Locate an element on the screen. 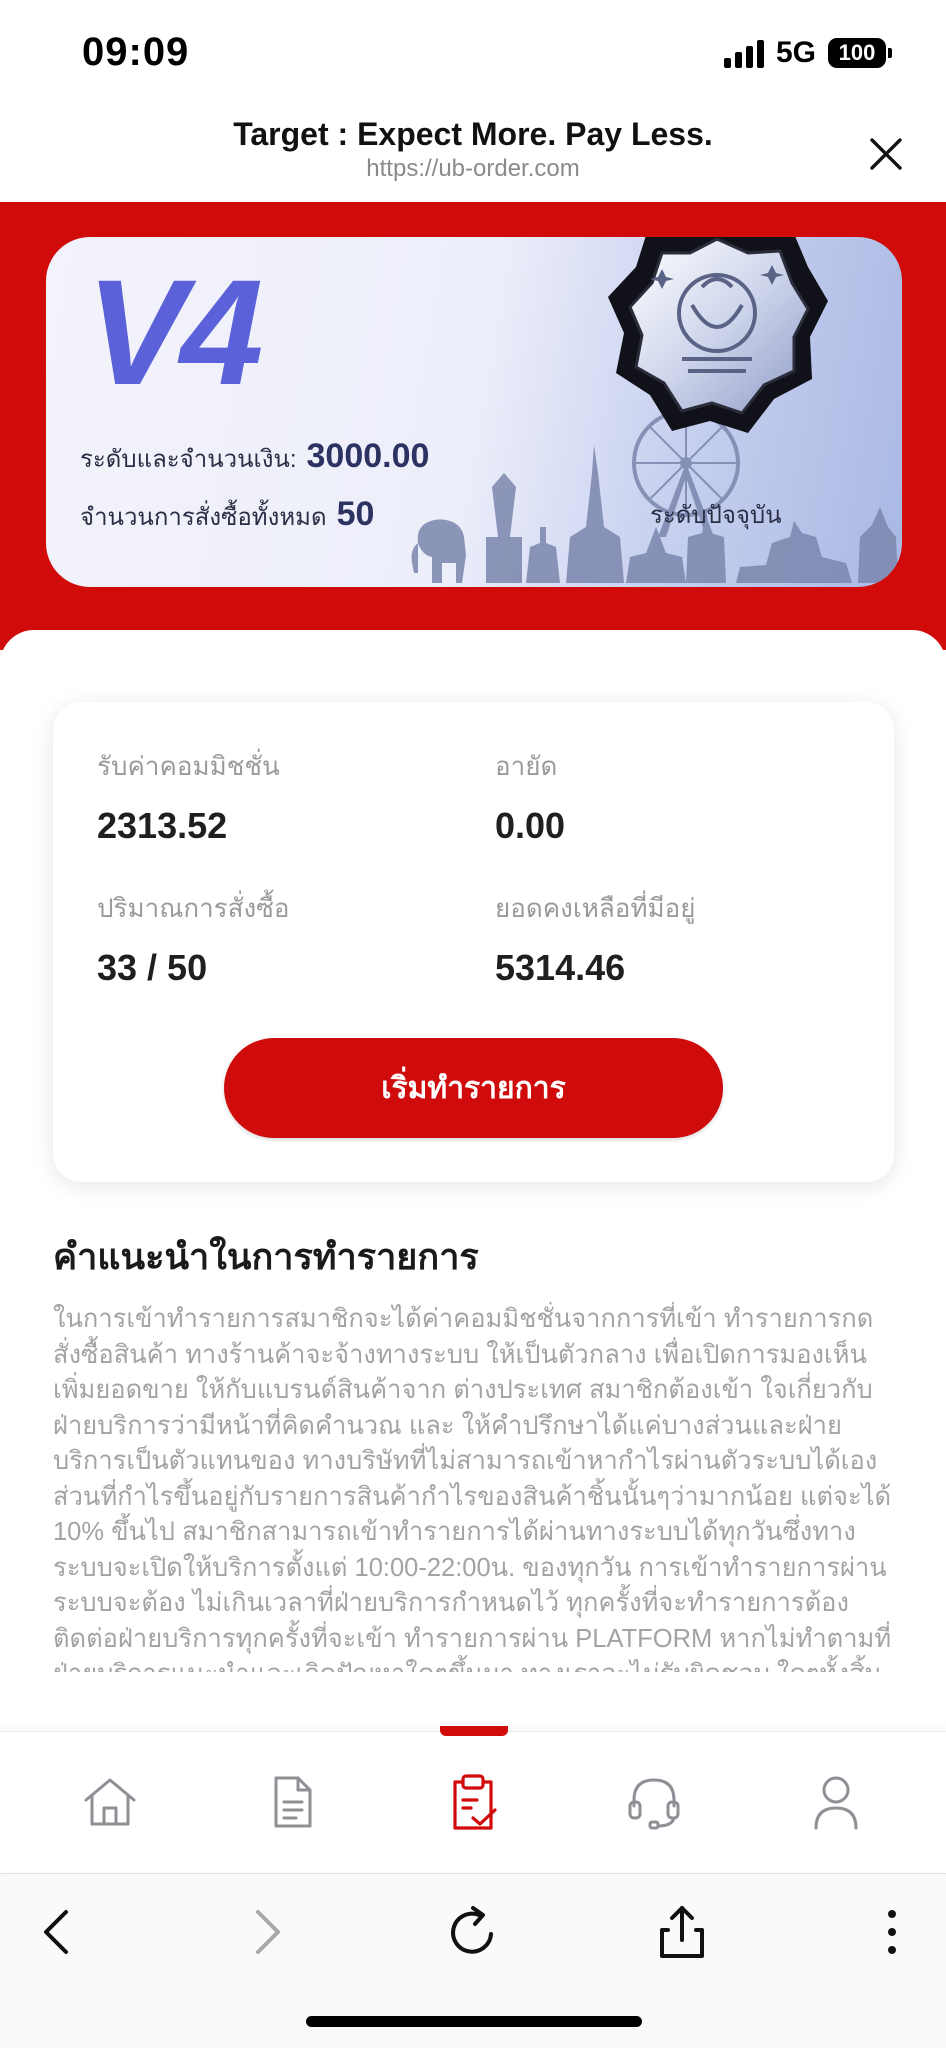 This screenshot has height=2048, width=946. frozen-stat: อายัด 0.00 is located at coordinates (530, 796).